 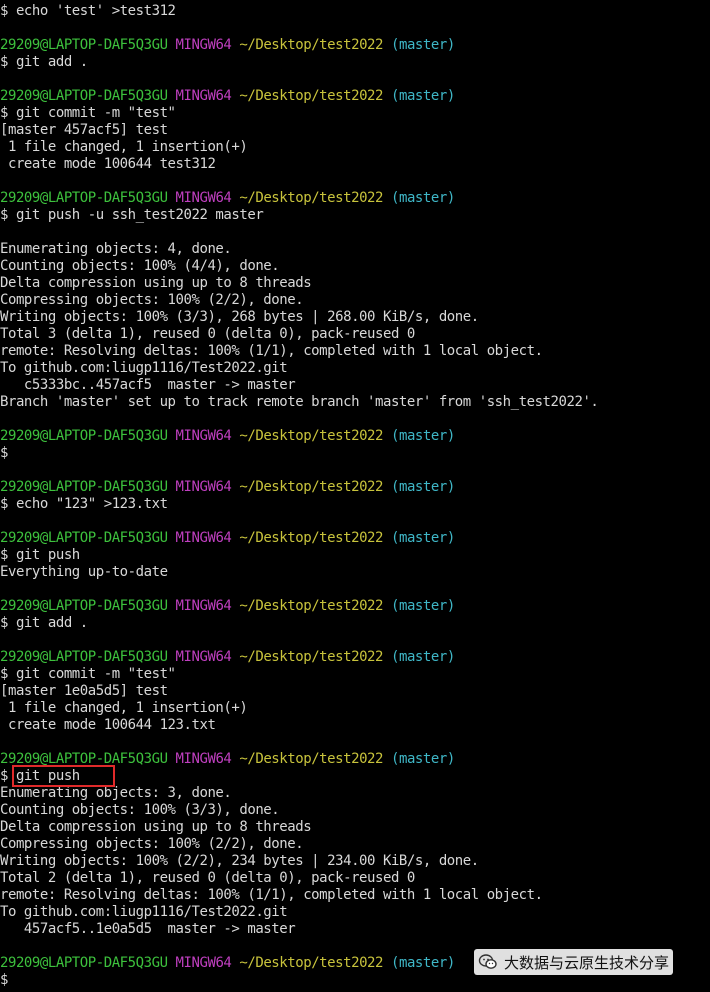 What do you see at coordinates (84, 130) in the screenshot?
I see `output-line: [master 457acf5] test` at bounding box center [84, 130].